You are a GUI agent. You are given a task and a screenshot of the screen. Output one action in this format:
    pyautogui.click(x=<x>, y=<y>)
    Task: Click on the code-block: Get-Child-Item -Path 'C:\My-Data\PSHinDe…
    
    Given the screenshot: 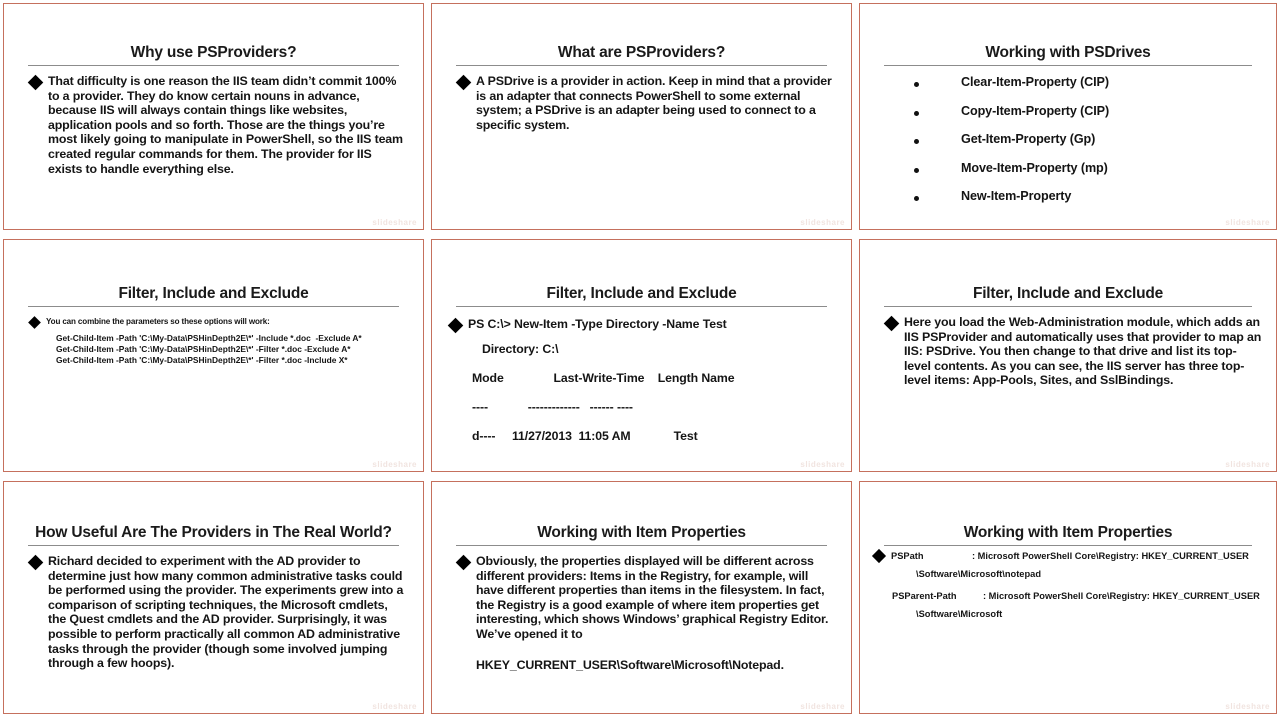 What is the action you would take?
    pyautogui.click(x=209, y=349)
    